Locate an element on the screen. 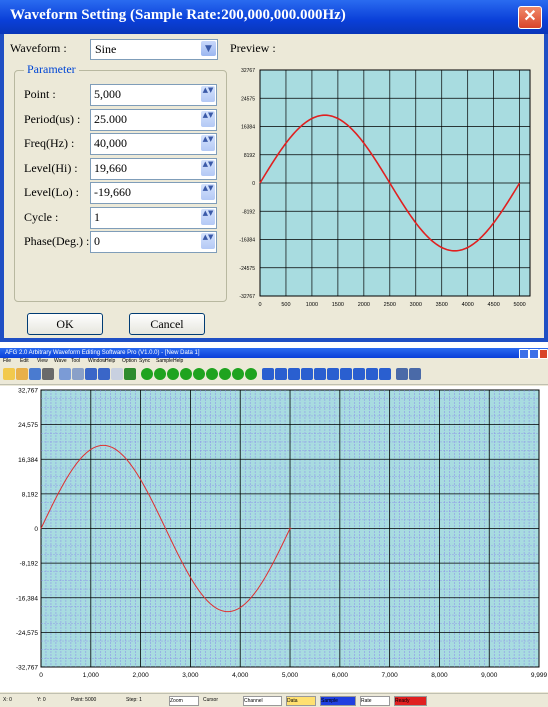 Image resolution: width=548 pixels, height=707 pixels. status-field: X: 0 is located at coordinates (7, 700).